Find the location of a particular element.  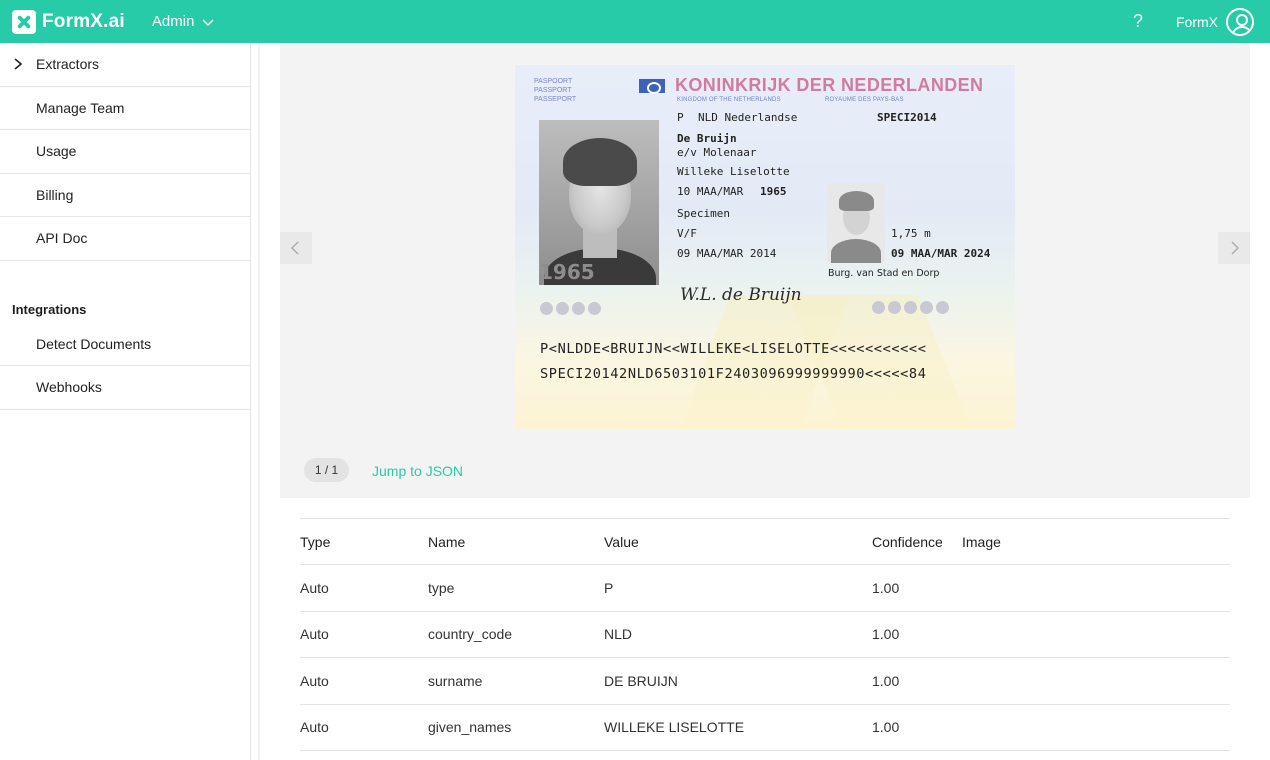

passport-birth-date: 10 MAA/MAR is located at coordinates (710, 191).